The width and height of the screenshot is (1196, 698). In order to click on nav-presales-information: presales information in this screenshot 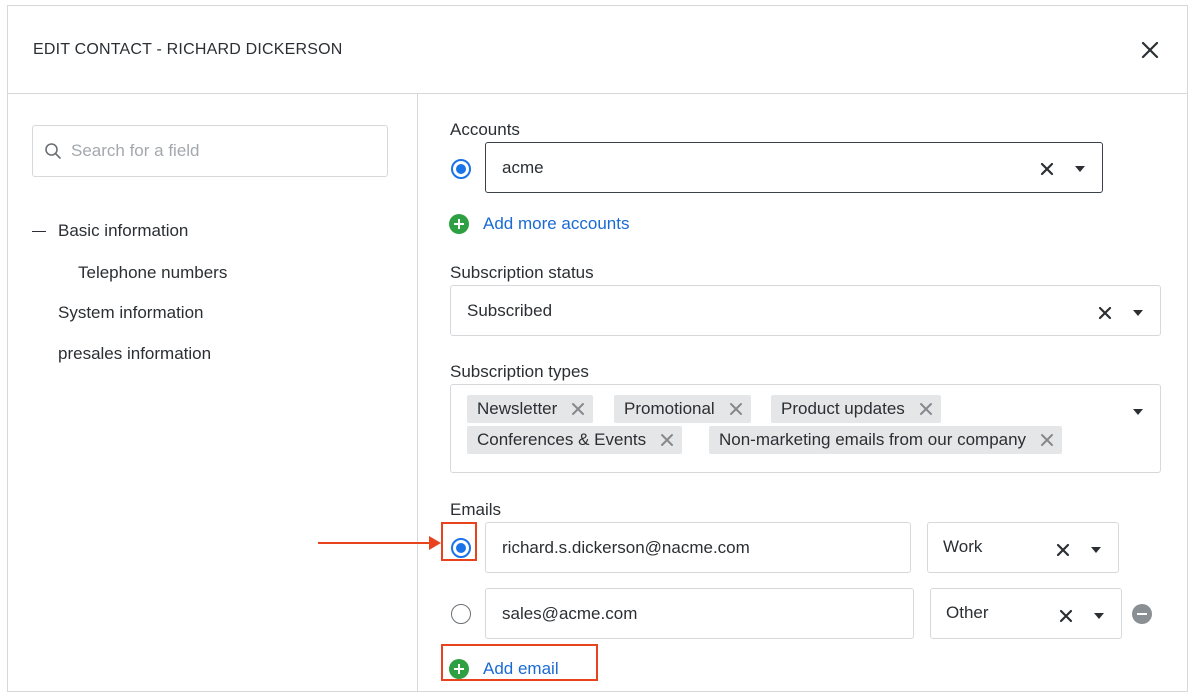, I will do `click(134, 354)`.